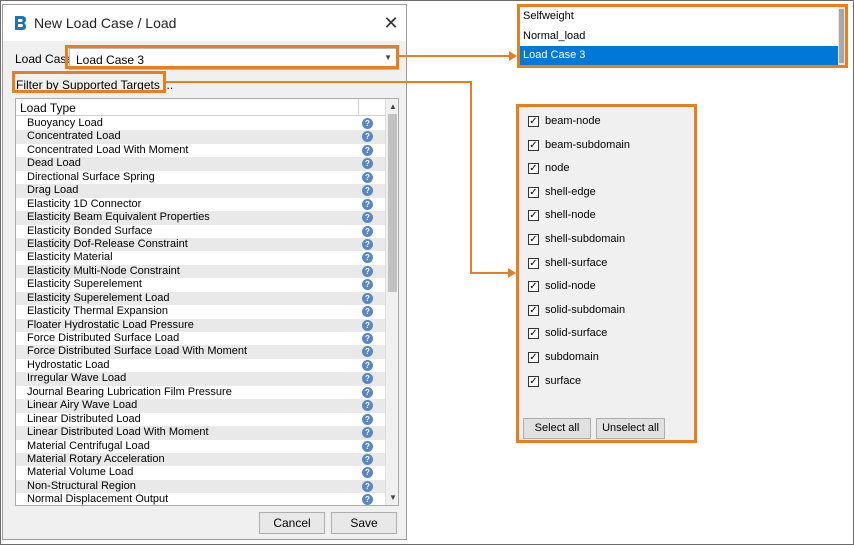 The image size is (854, 545). What do you see at coordinates (200, 459) in the screenshot?
I see `list-item: Material Rotary Acceleration?` at bounding box center [200, 459].